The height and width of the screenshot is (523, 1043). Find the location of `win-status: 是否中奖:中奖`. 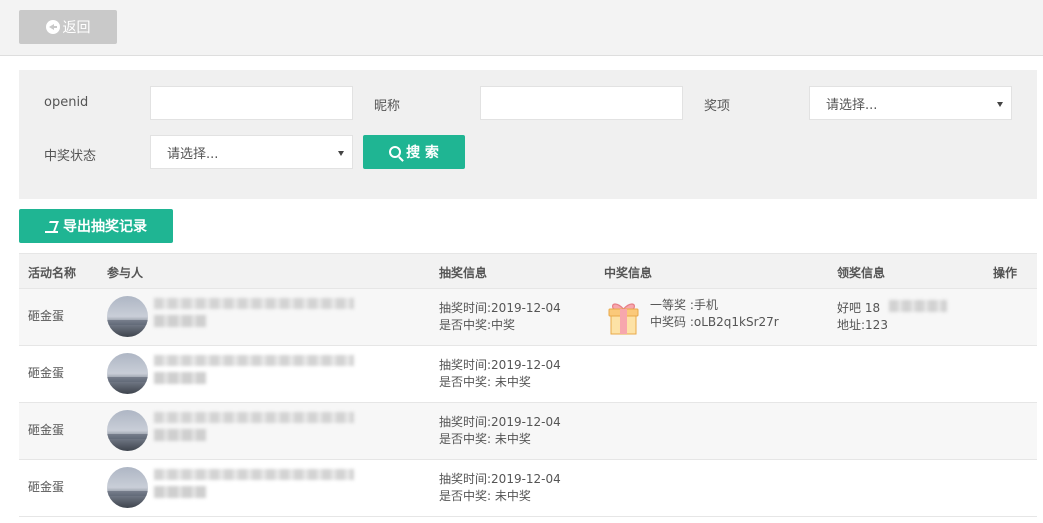

win-status: 是否中奖:中奖 is located at coordinates (477, 325).